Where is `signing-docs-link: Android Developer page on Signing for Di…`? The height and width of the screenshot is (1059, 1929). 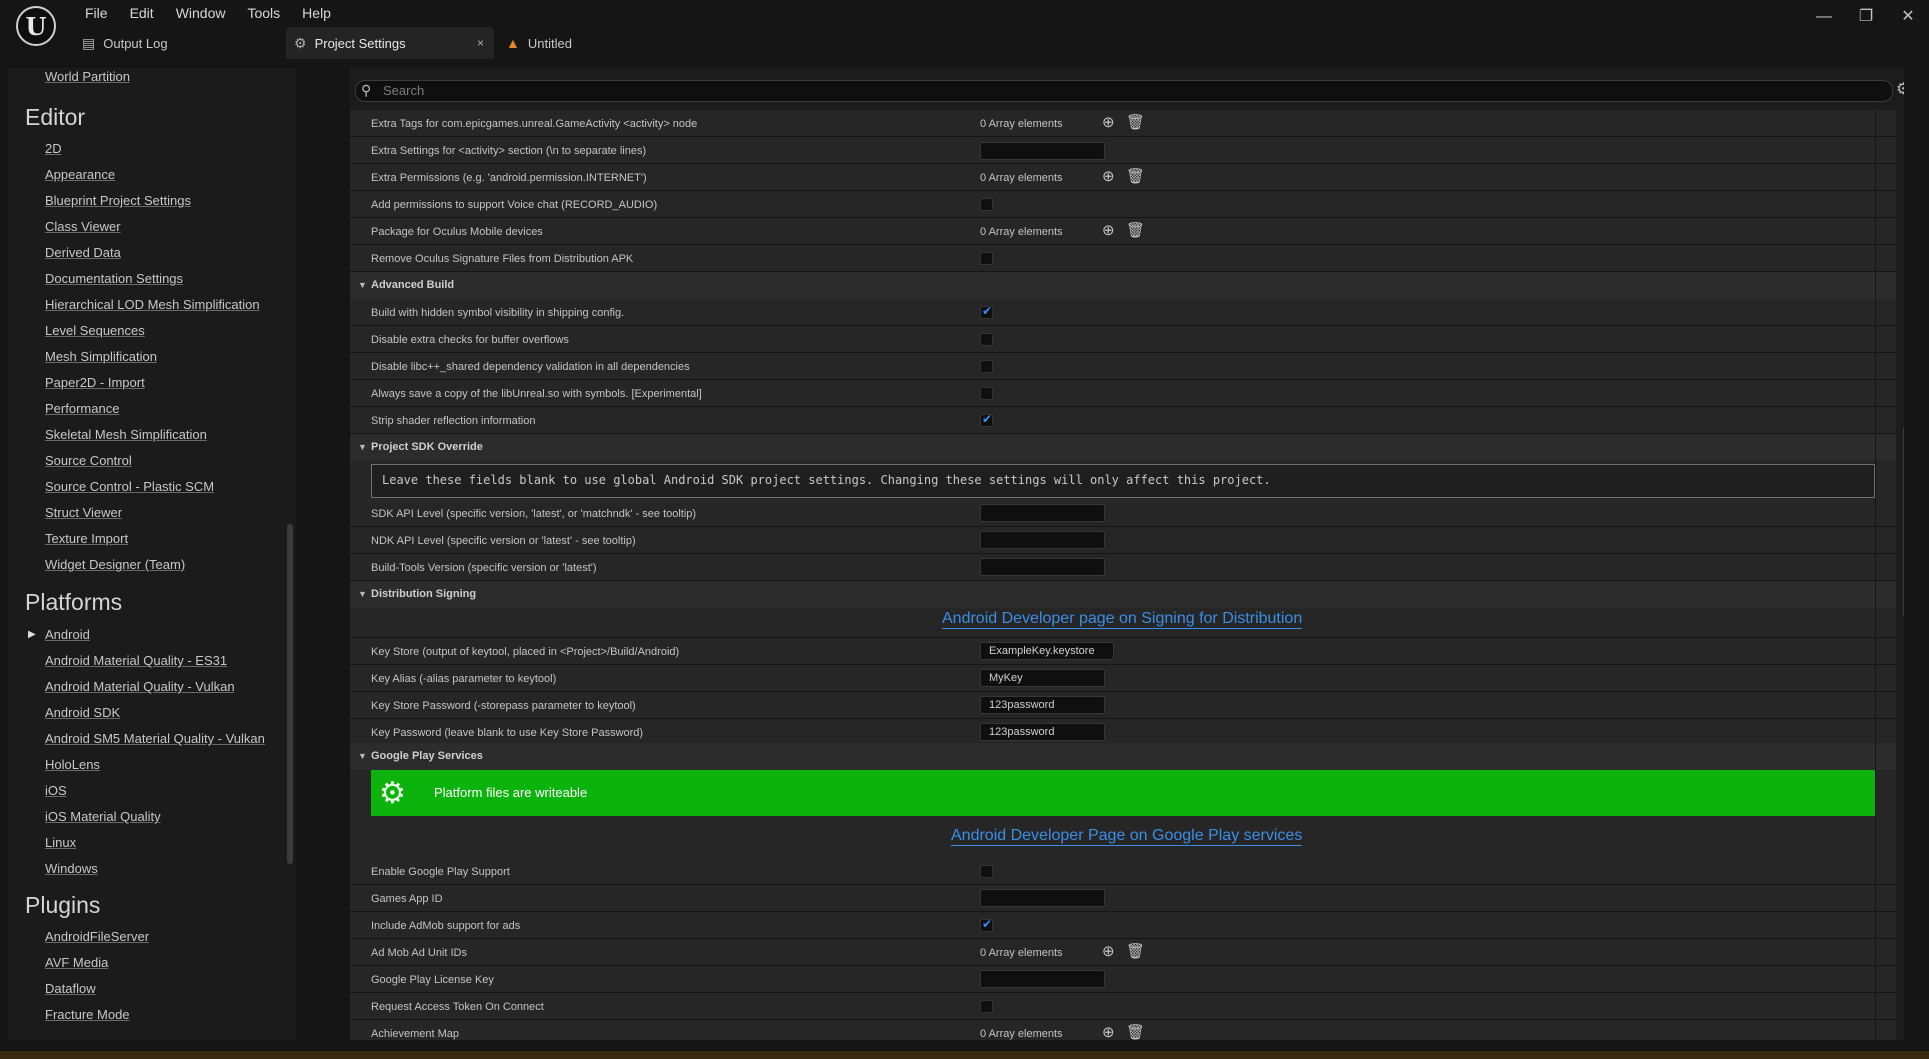
signing-docs-link: Android Developer page on Signing for Di… is located at coordinates (1122, 619).